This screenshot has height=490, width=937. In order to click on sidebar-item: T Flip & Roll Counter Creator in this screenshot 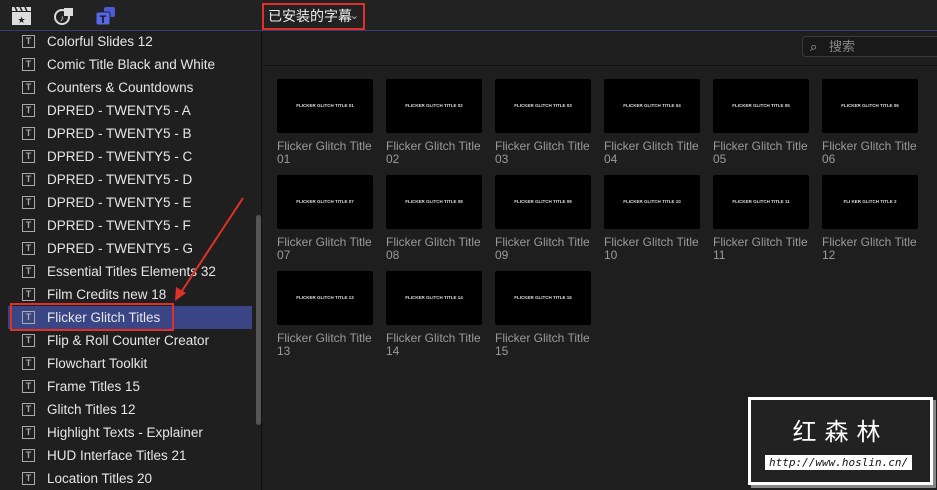, I will do `click(130, 340)`.